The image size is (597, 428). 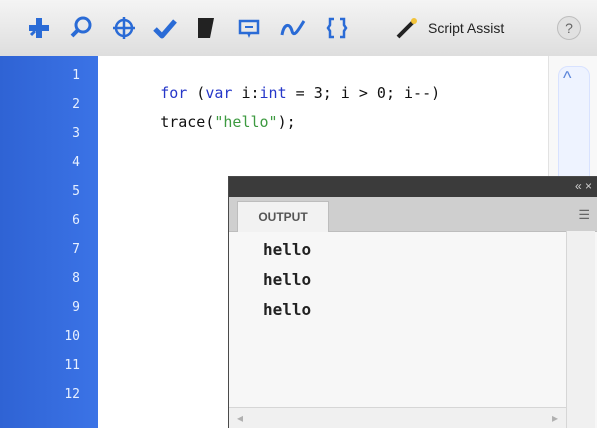 What do you see at coordinates (580, 329) in the screenshot?
I see `output-vertical-scrollbar` at bounding box center [580, 329].